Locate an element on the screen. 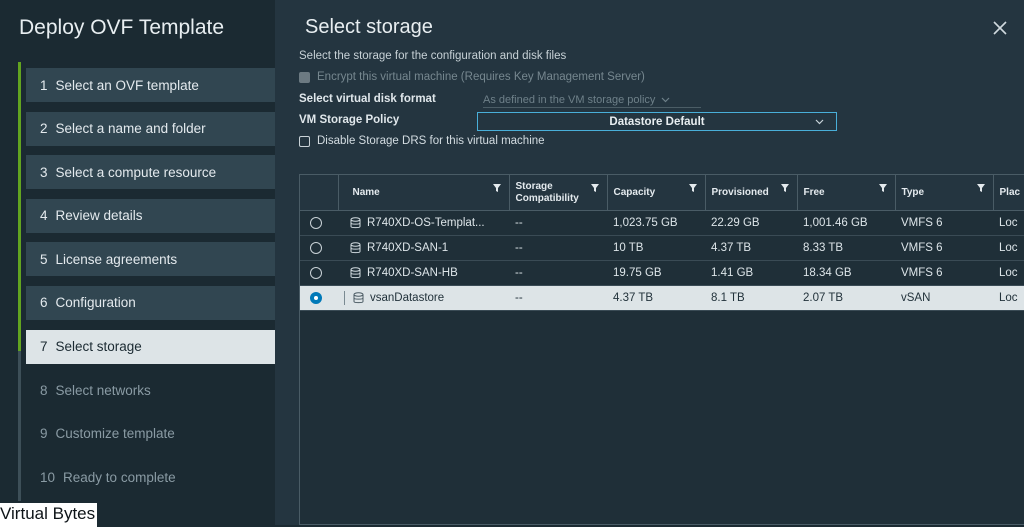 This screenshot has width=1024, height=527. step-license-agreements: 5 License agreements is located at coordinates (150, 259).